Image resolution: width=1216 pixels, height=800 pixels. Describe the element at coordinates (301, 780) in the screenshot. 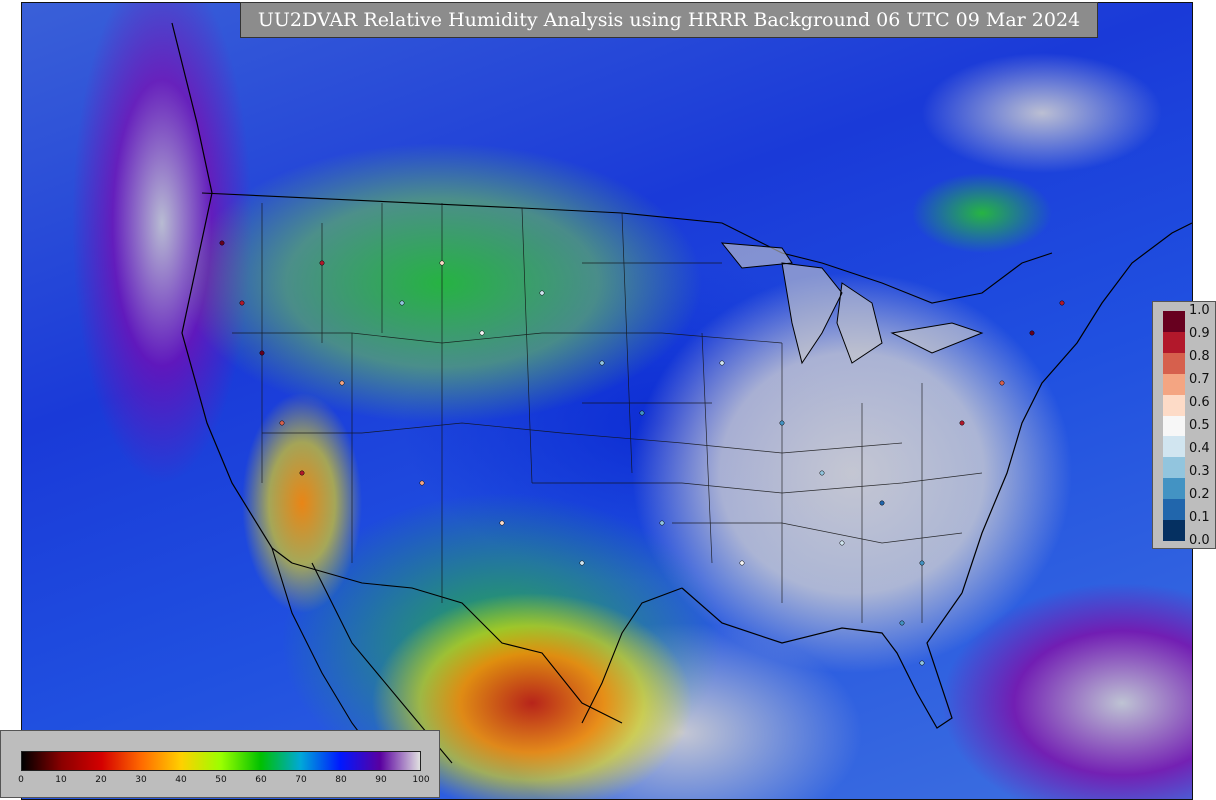

I see `rh-colorbar-tick-label: 70` at that location.